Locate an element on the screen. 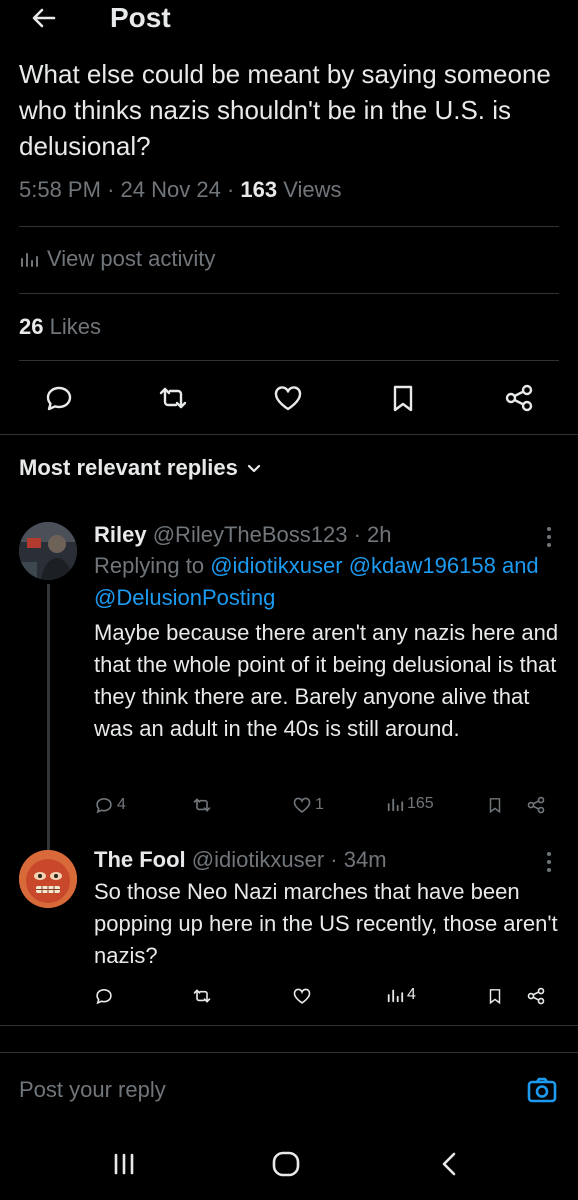 The width and height of the screenshot is (578, 1200). reply-action: 4 is located at coordinates (110, 805).